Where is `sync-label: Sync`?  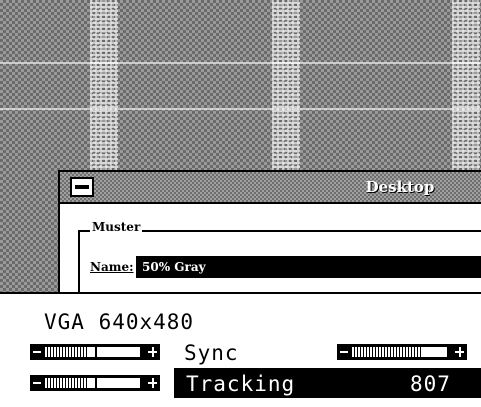 sync-label: Sync is located at coordinates (211, 353).